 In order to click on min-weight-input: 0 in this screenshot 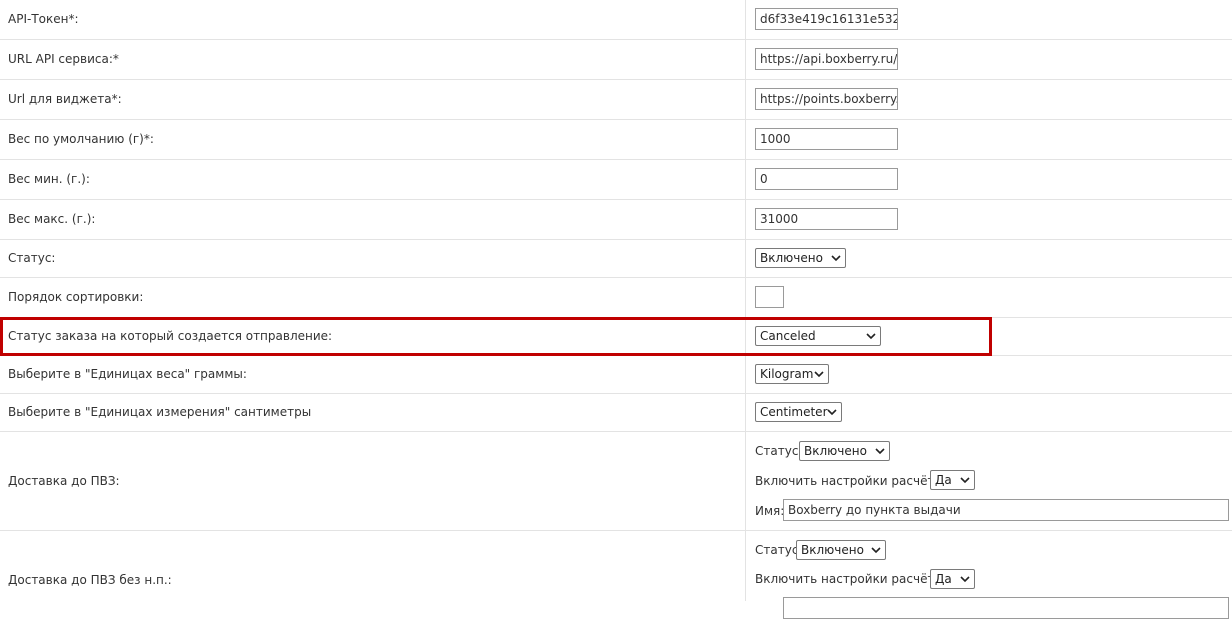, I will do `click(826, 179)`.